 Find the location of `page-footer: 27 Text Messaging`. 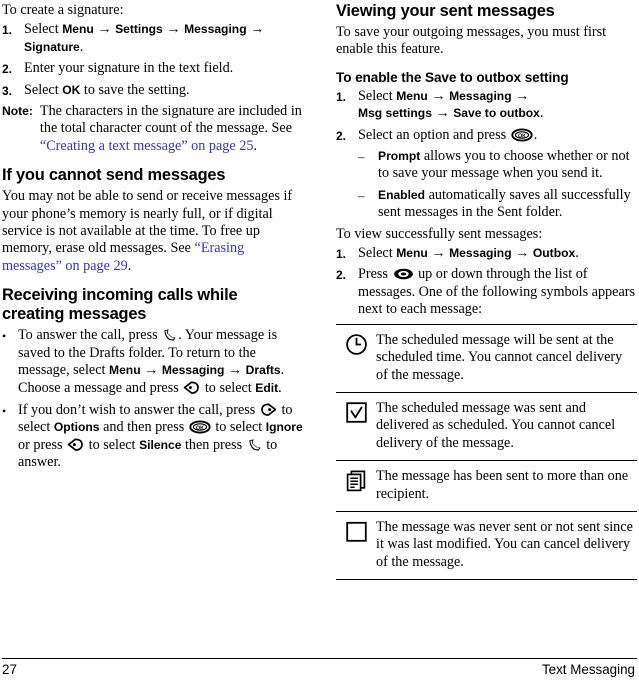

page-footer: 27 Text Messaging is located at coordinates (319, 670).